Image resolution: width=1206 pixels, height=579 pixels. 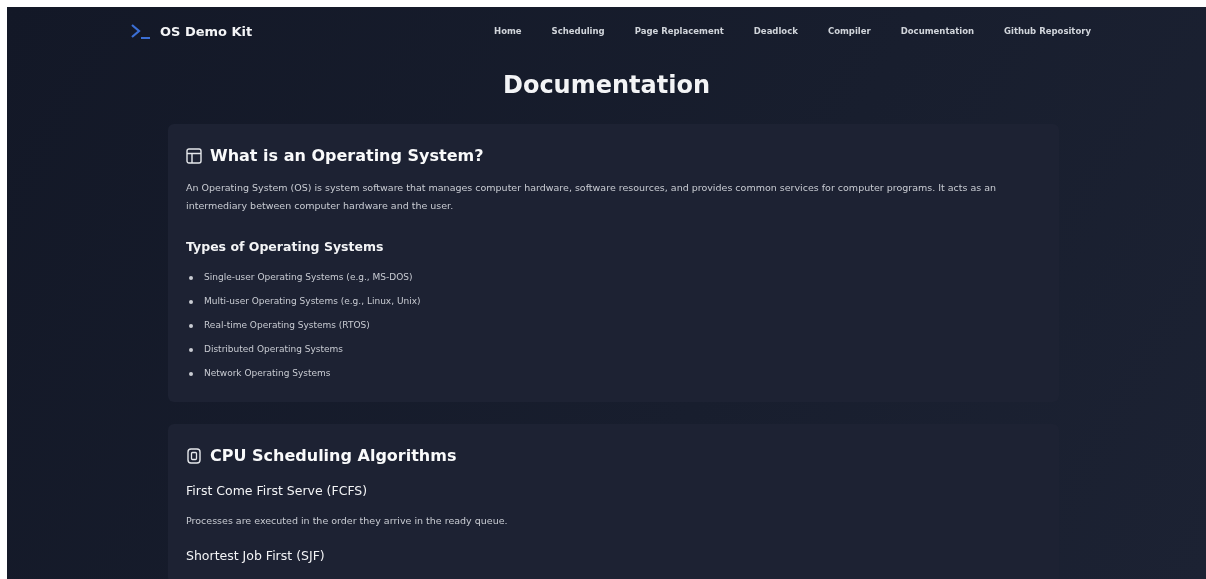 I want to click on list-item: Network Operating Systems, so click(x=267, y=373).